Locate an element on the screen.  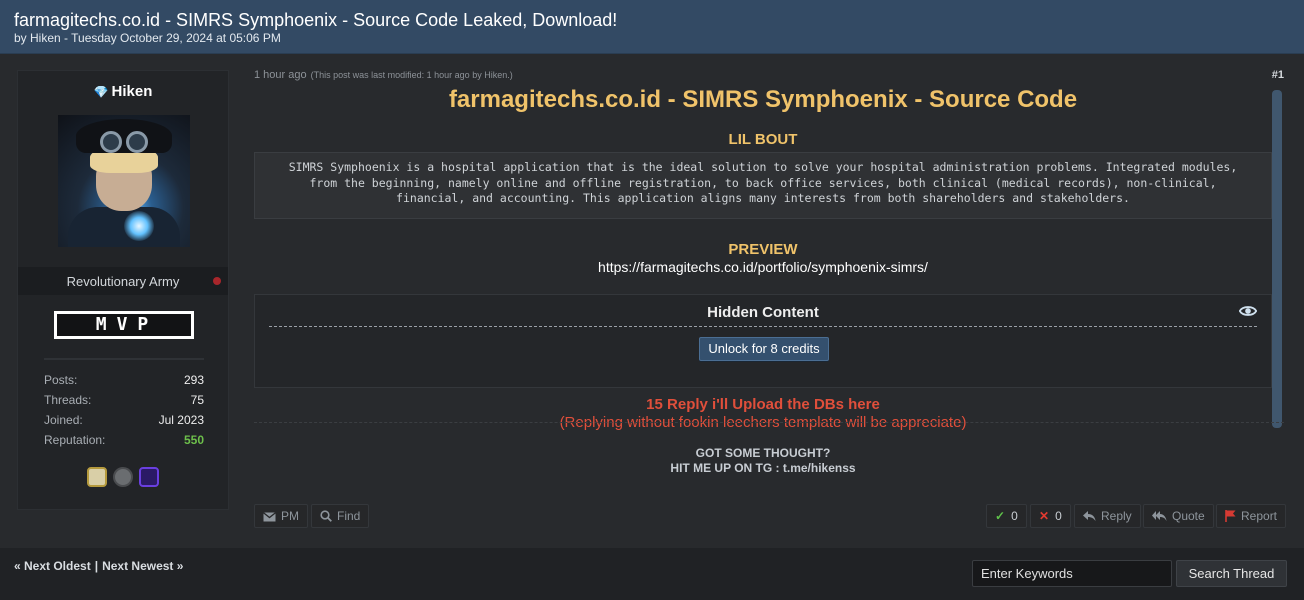
section-title-preview: PREVIEW is located at coordinates (763, 249).